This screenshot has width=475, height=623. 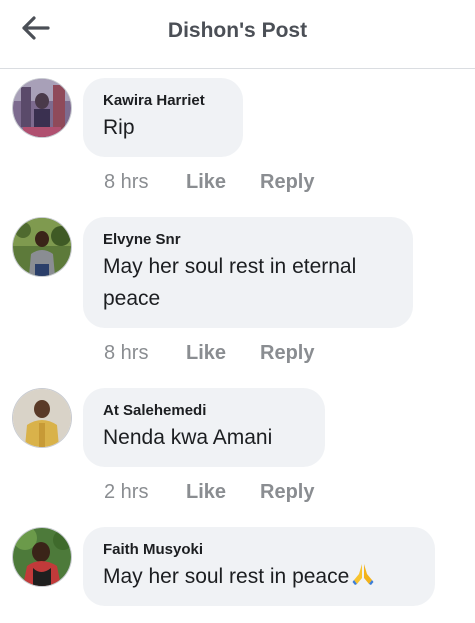 I want to click on comment-text-line: May her soul rest in peace, so click(x=259, y=577).